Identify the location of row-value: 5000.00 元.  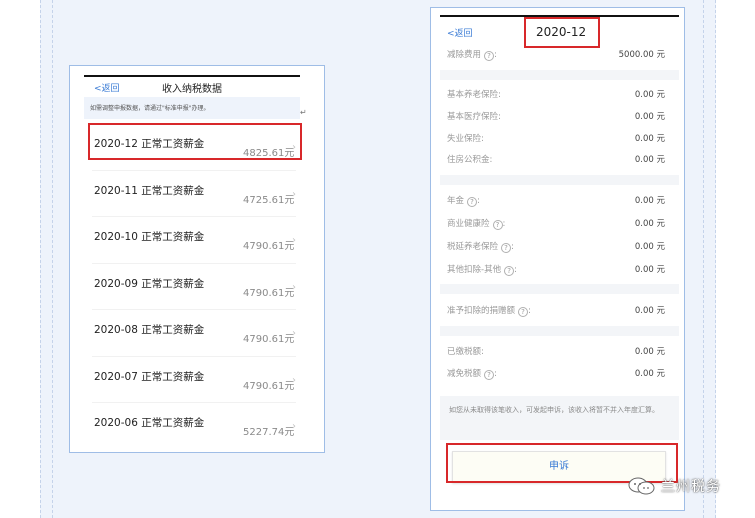
(641, 55).